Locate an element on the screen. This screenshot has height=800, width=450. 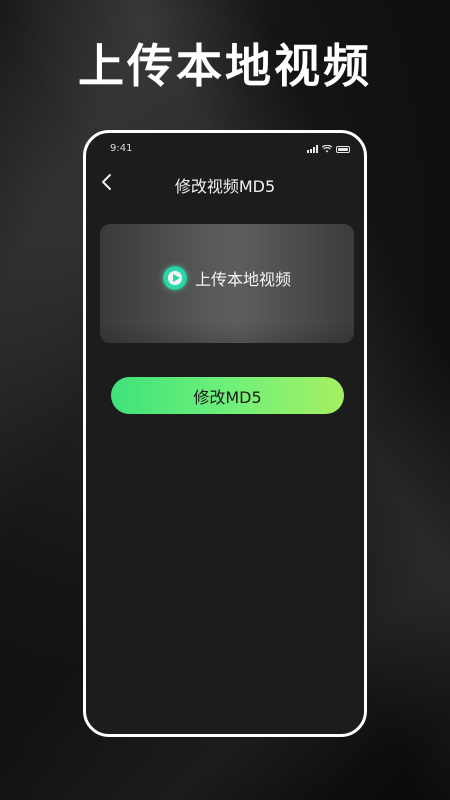
wifi-icon is located at coordinates (327, 149).